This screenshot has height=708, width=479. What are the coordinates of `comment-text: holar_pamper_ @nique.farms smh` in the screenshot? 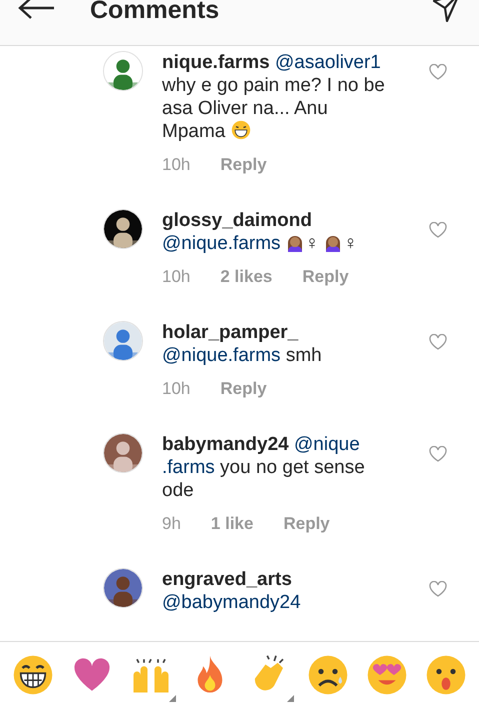 It's located at (242, 344).